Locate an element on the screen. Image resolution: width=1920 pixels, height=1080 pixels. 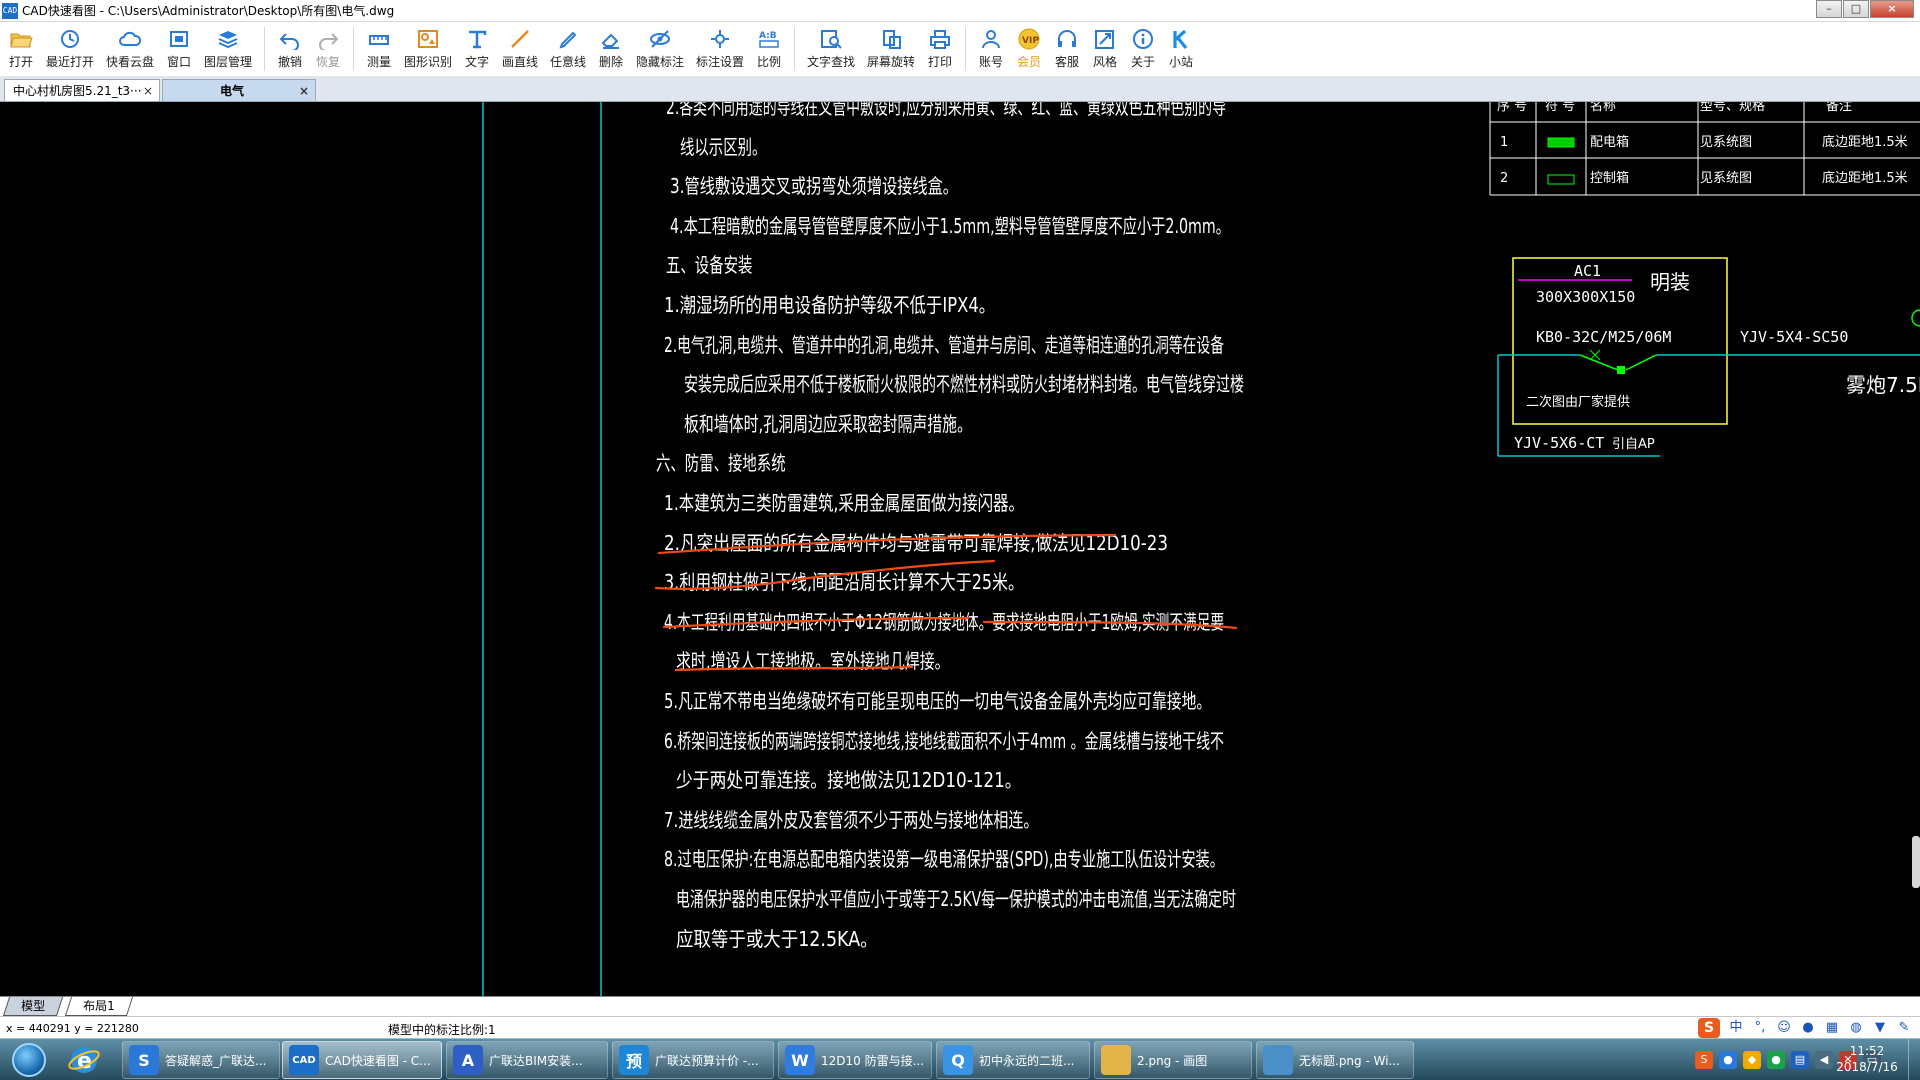
scale-icon: A:B is located at coordinates (769, 39).